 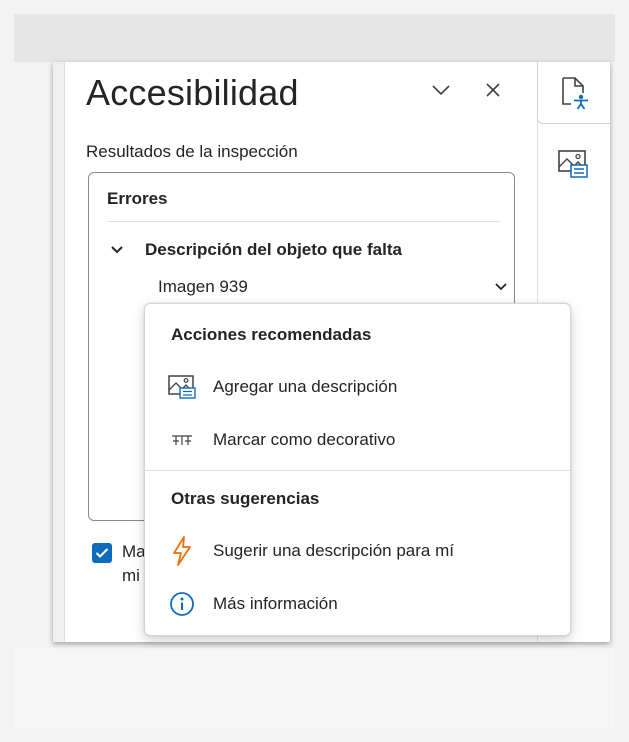 I want to click on menu-item-more-info: Más información, so click(x=358, y=604).